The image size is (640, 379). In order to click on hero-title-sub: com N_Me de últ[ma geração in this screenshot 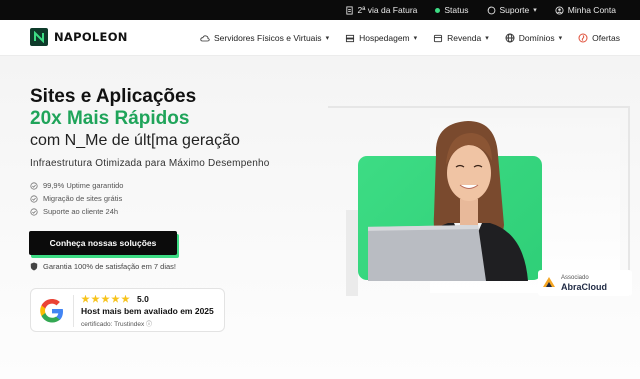, I will do `click(135, 140)`.